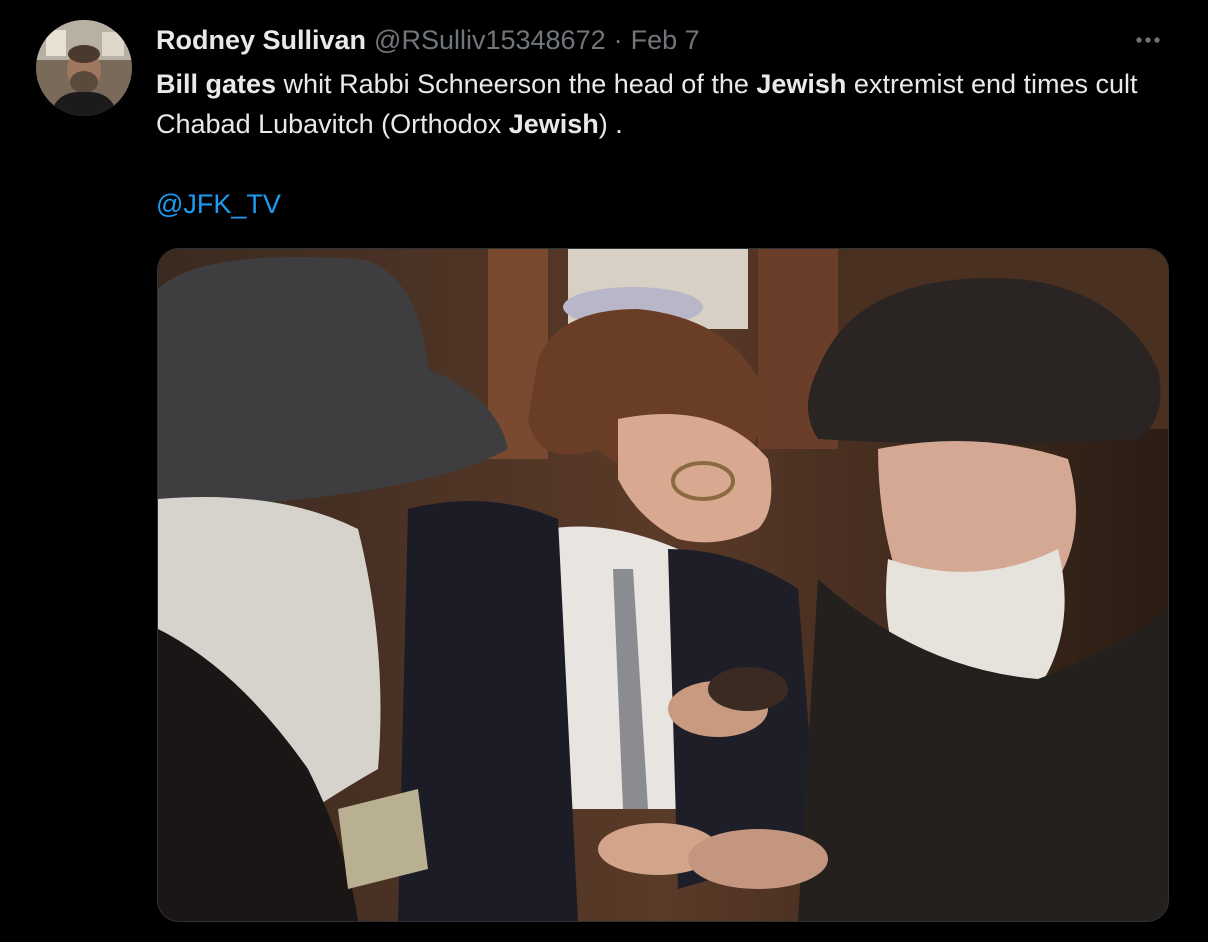 The image size is (1208, 942). What do you see at coordinates (610, 124) in the screenshot?
I see `text-segment: ) .` at bounding box center [610, 124].